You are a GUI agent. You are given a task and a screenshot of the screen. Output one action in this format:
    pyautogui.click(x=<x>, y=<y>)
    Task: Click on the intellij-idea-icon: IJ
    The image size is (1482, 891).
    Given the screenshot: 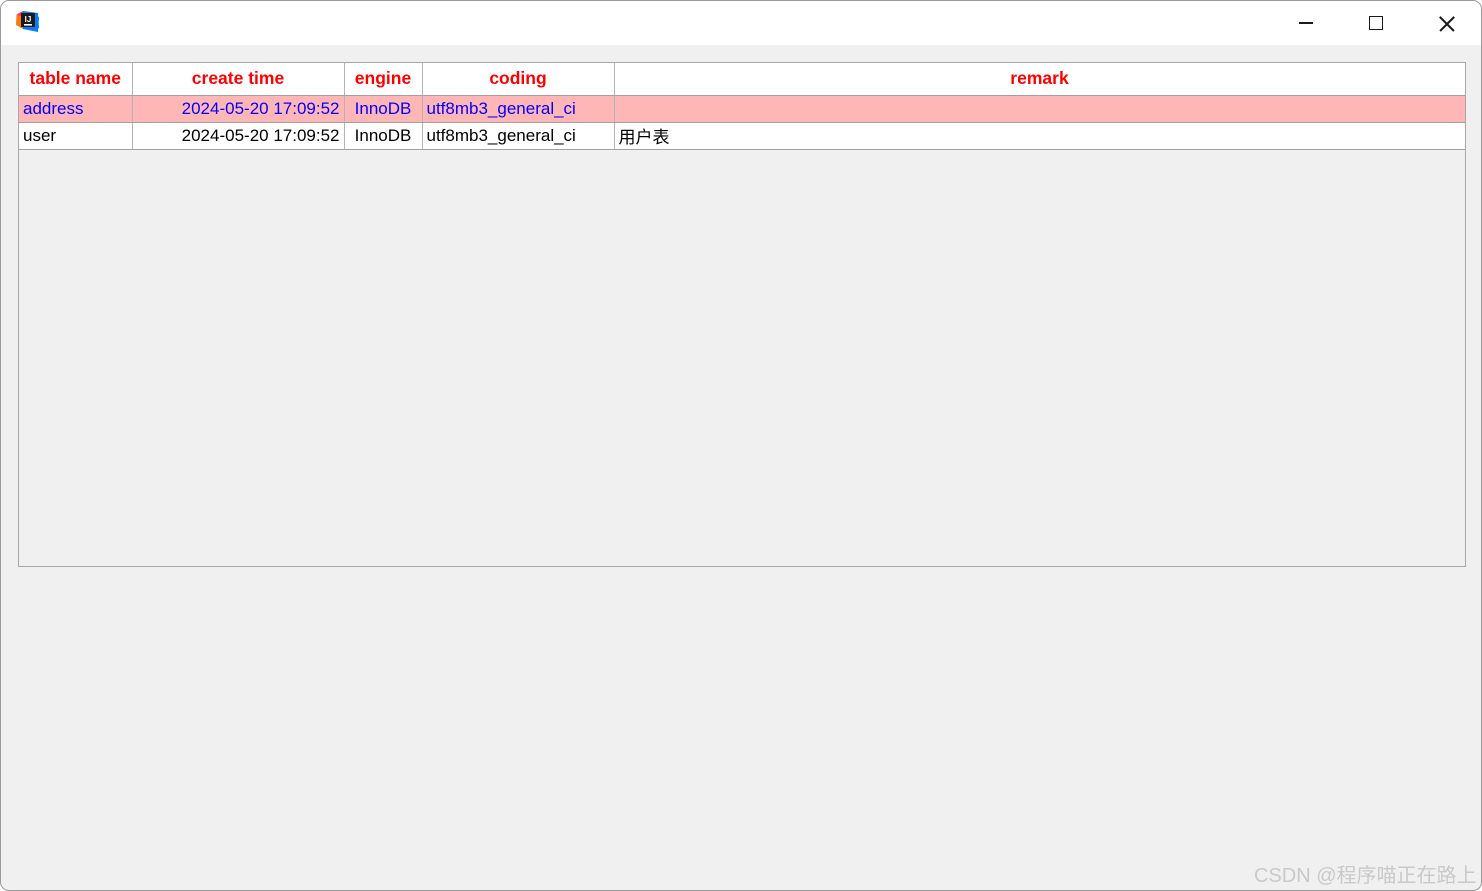 What is the action you would take?
    pyautogui.click(x=28, y=23)
    